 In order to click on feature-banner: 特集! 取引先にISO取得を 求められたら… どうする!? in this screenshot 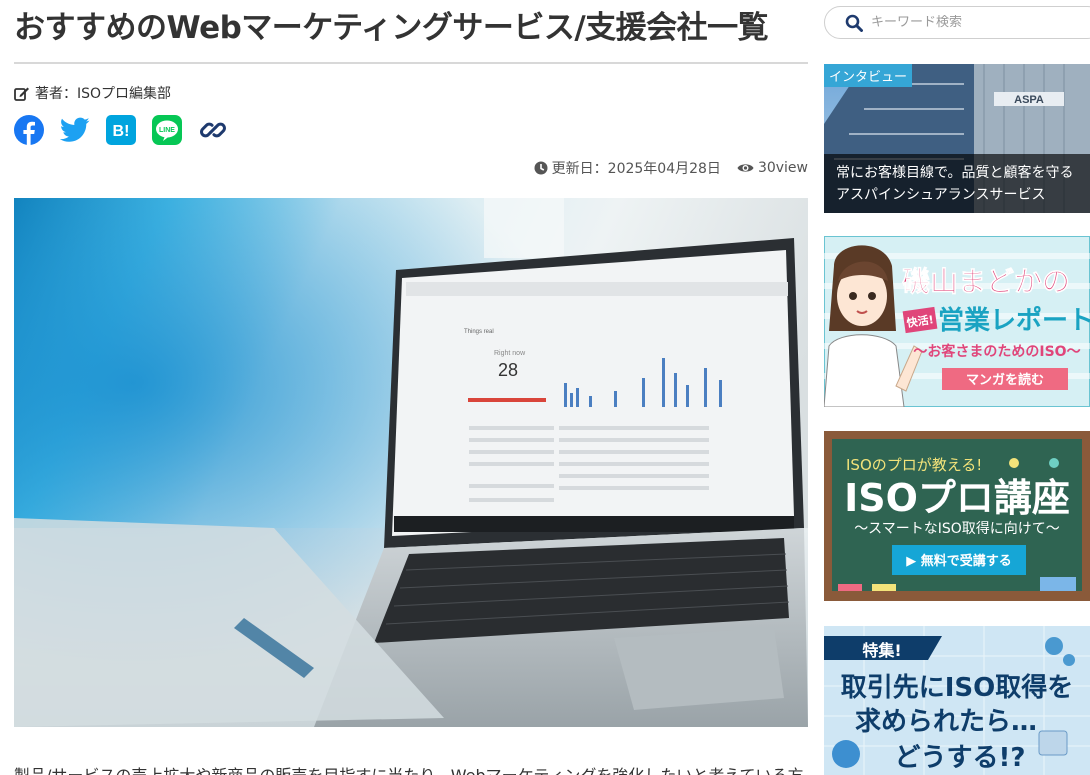, I will do `click(957, 700)`.